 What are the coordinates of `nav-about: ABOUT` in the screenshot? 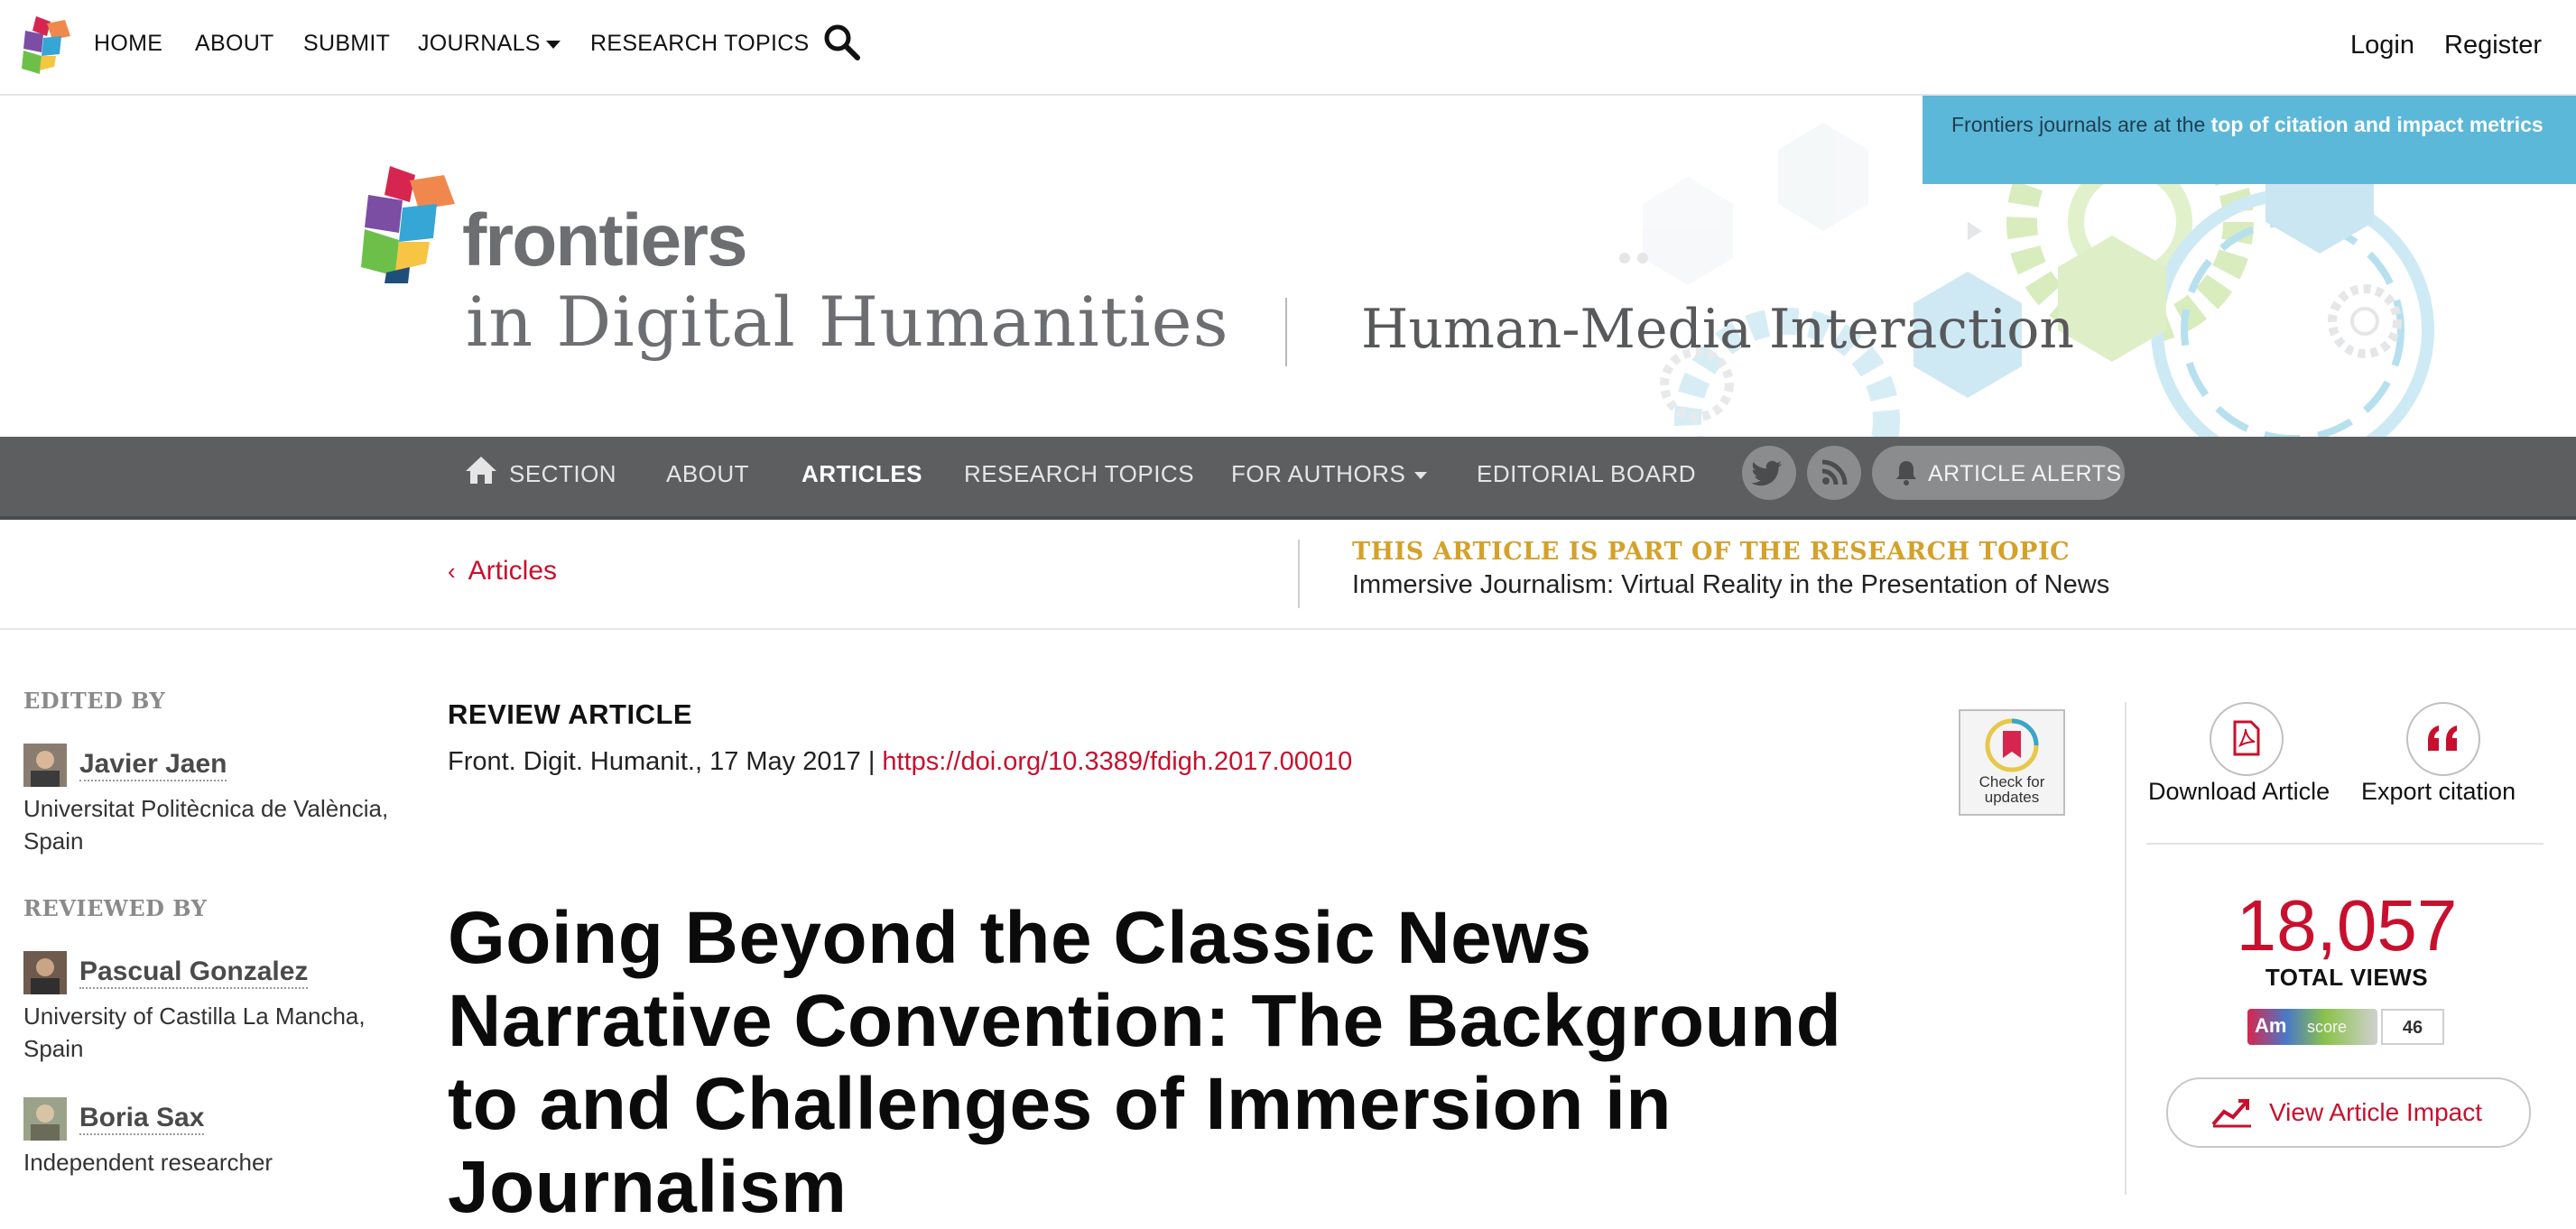 It's located at (234, 44).